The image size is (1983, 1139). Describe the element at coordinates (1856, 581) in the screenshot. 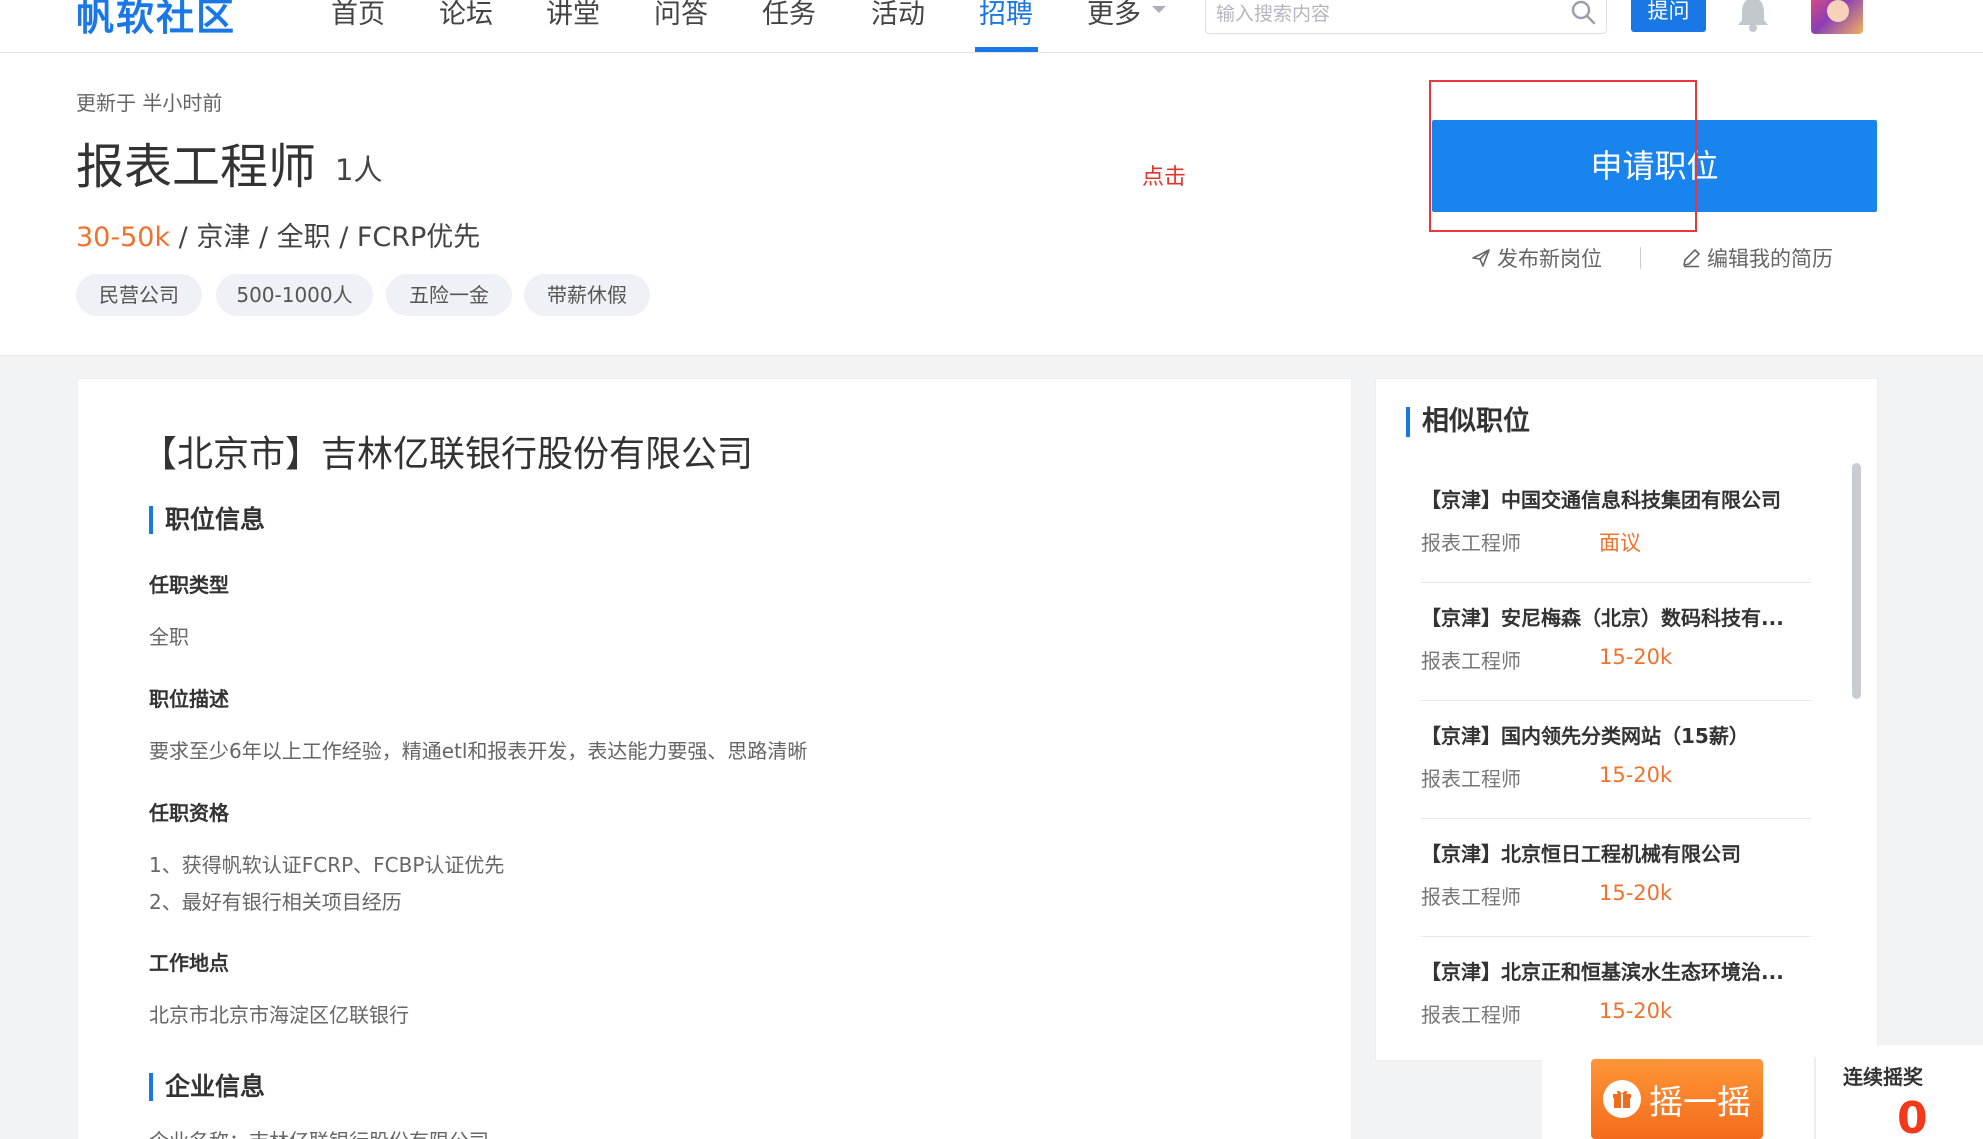

I see `similar-jobs-scrollbar` at that location.